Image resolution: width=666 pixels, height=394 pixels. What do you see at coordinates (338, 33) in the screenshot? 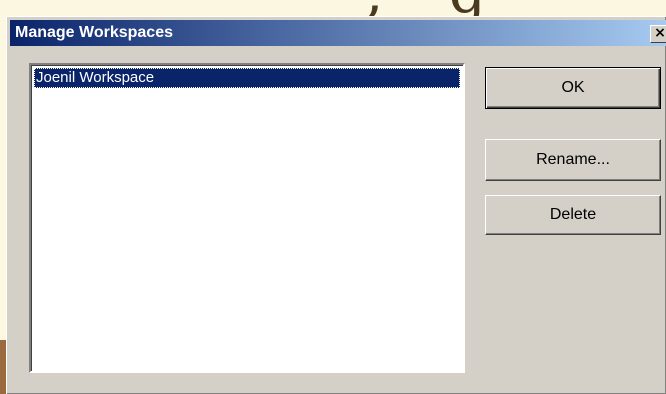
I see `dialog-titlebar: Manage Workspaces ×` at bounding box center [338, 33].